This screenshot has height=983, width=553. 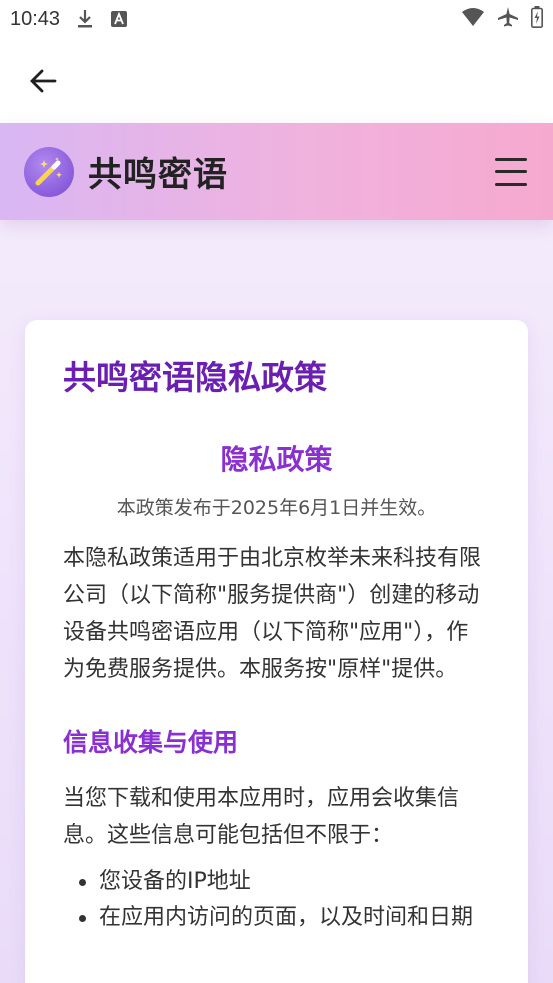 I want to click on app-bar, so click(x=276, y=80).